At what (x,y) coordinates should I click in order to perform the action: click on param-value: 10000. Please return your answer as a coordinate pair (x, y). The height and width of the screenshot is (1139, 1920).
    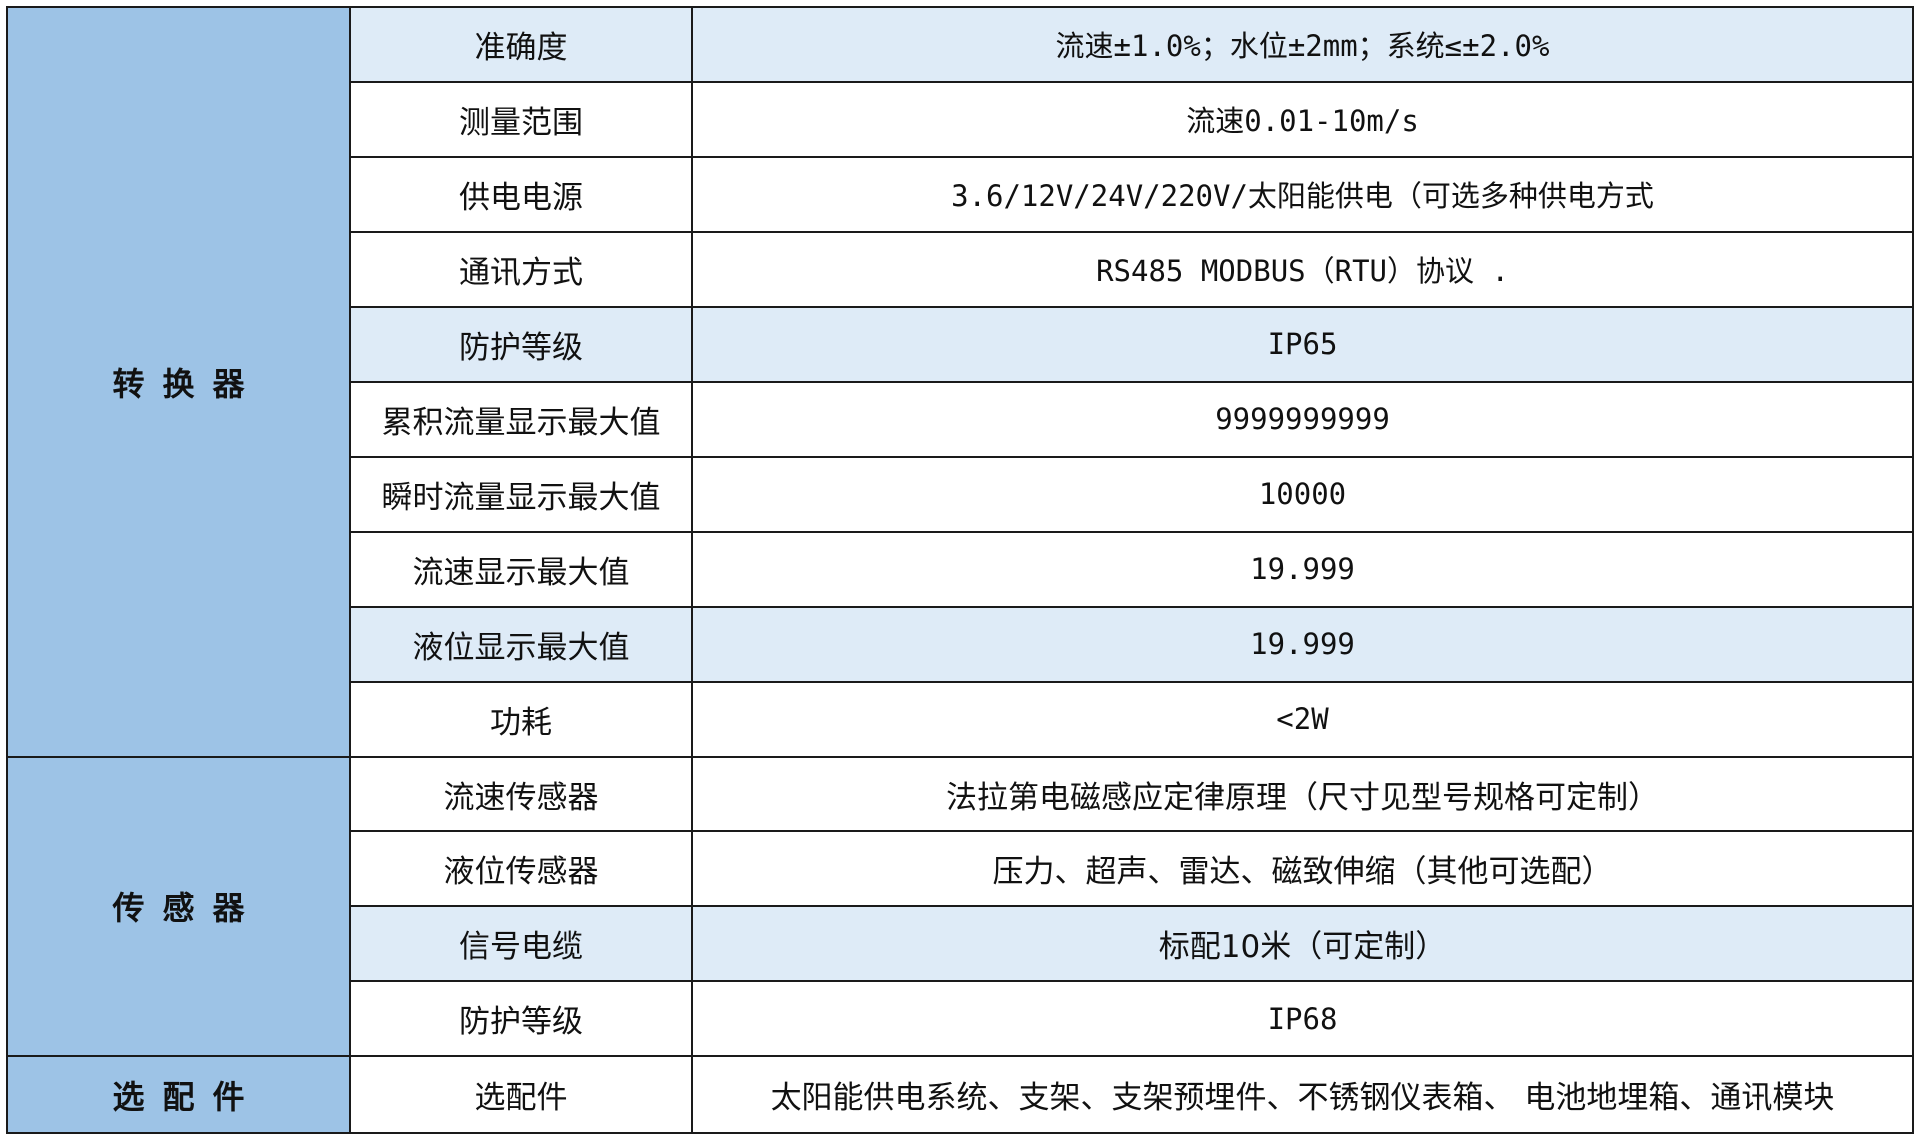
    Looking at the image, I should click on (1302, 494).